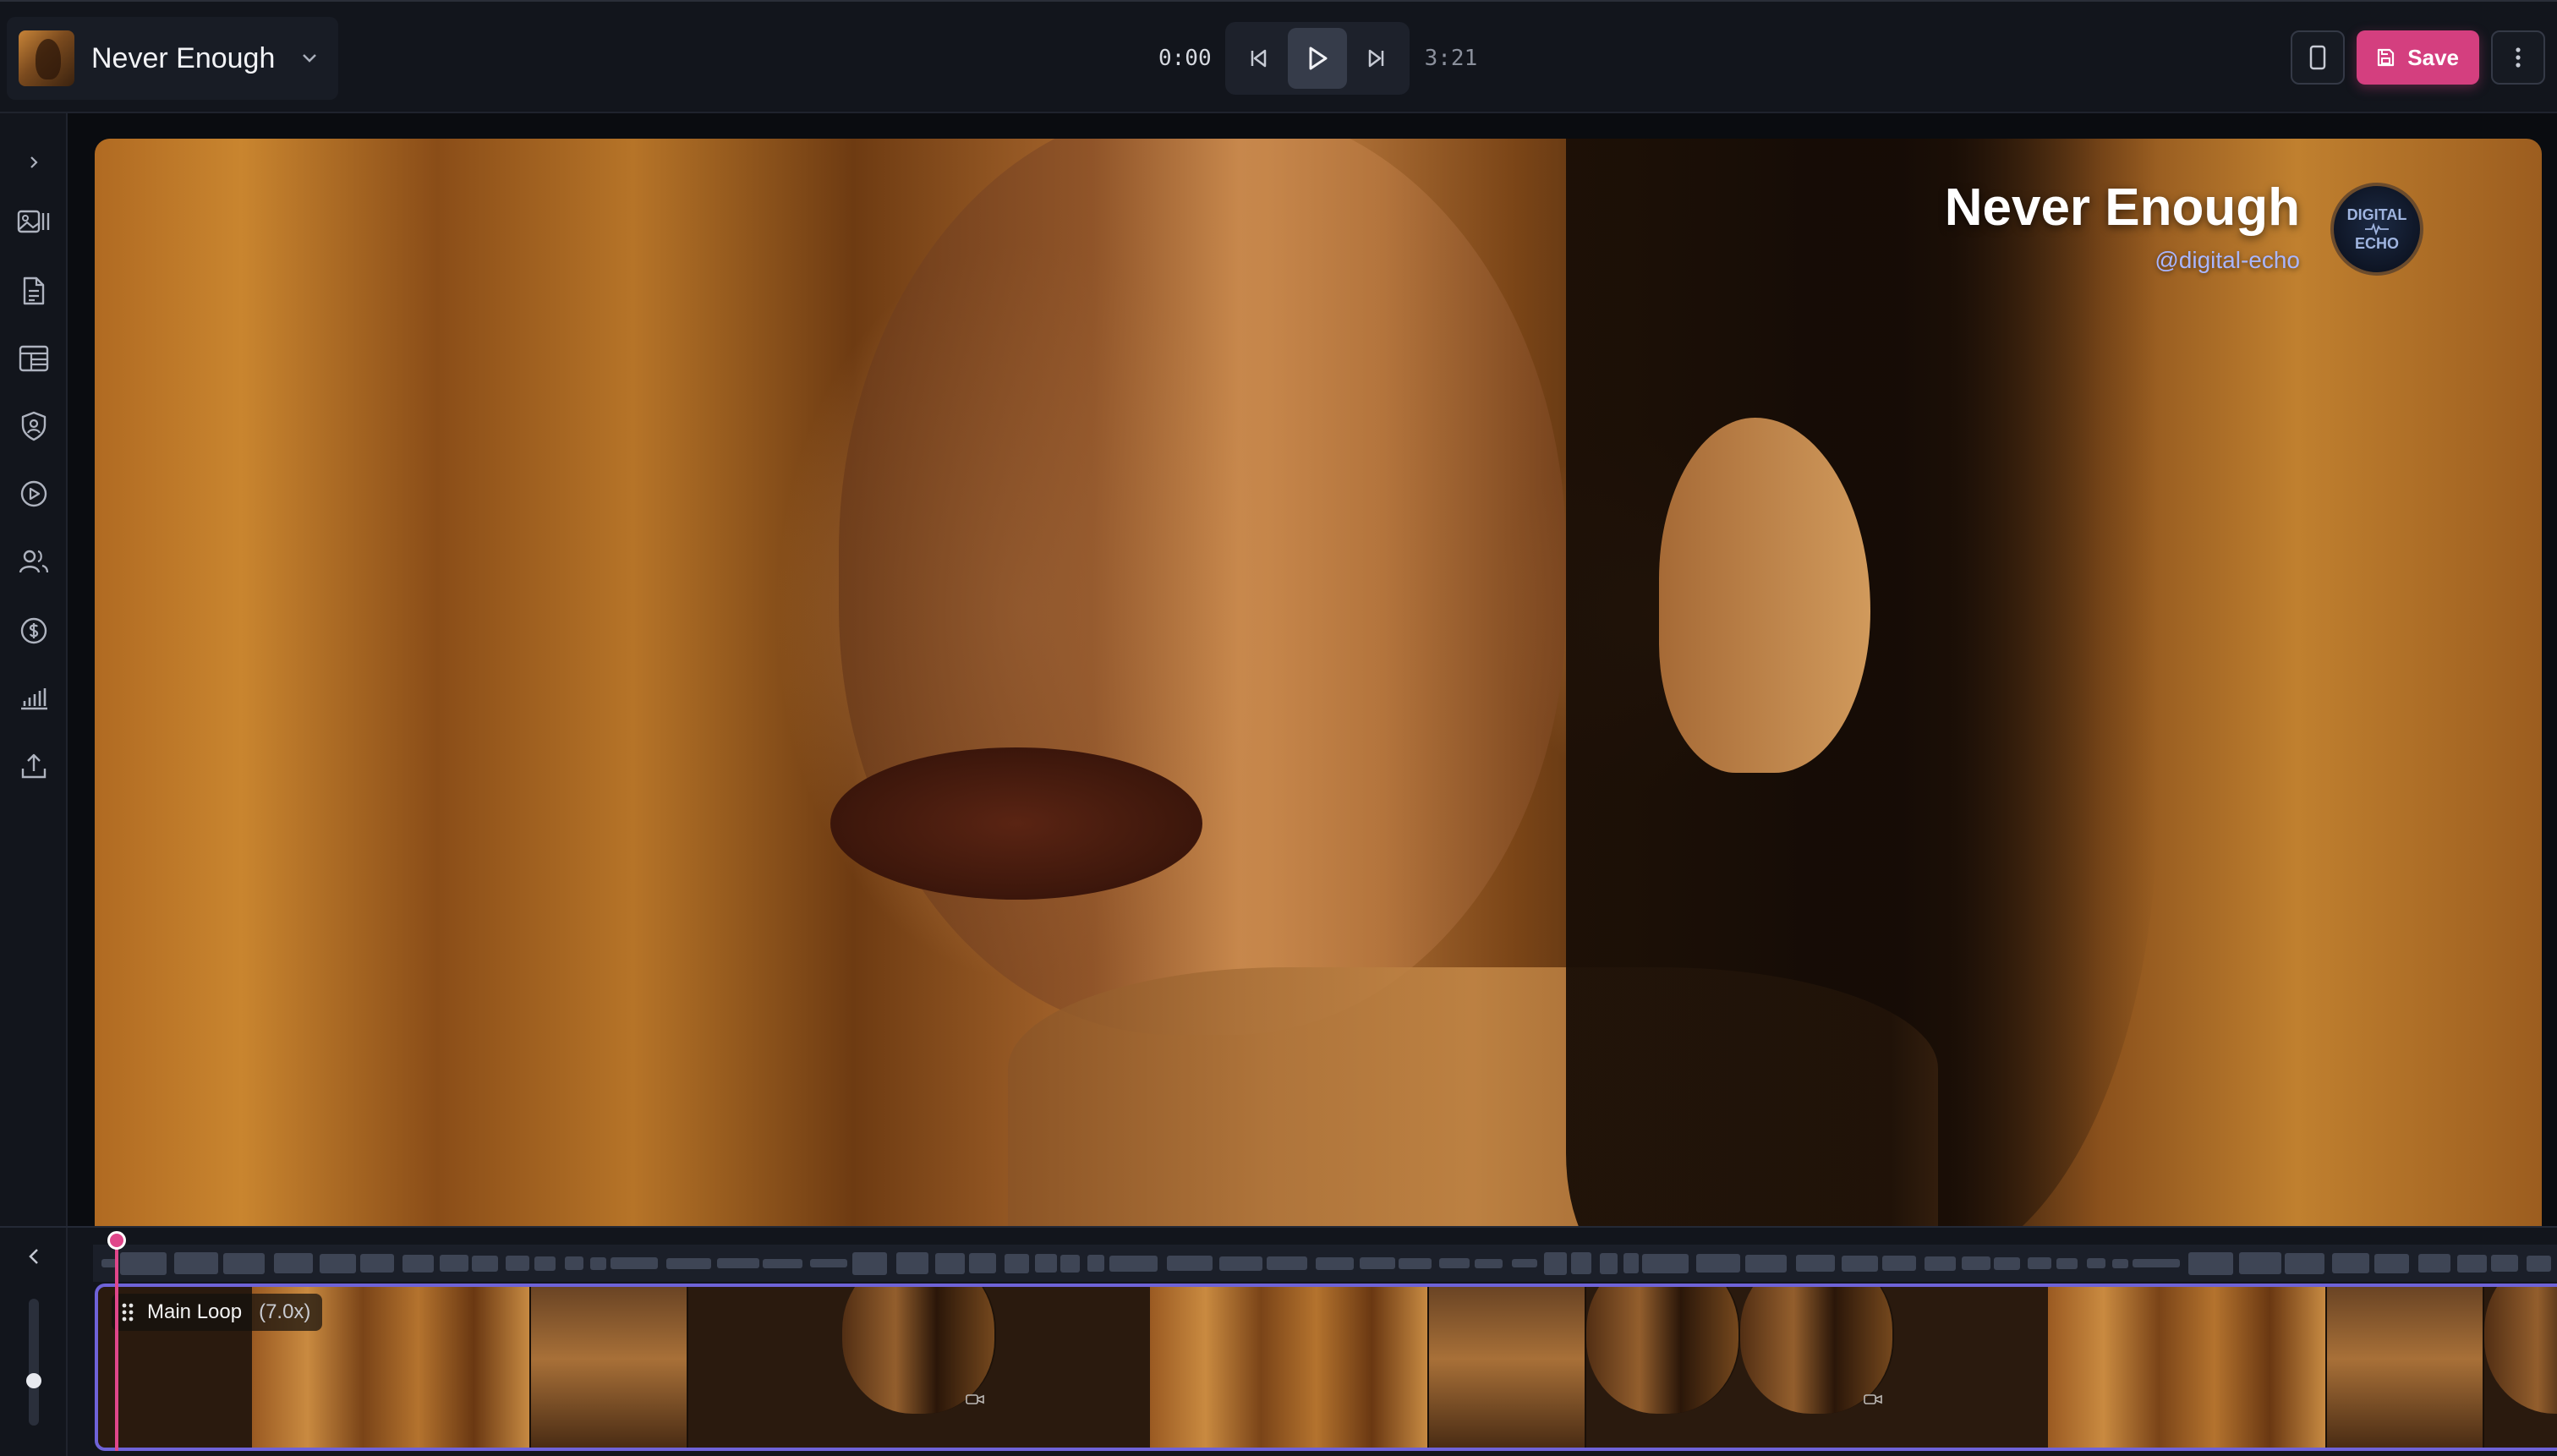  I want to click on top-bar: Never Enough 0:00 3:21 Save, so click(1278, 57).